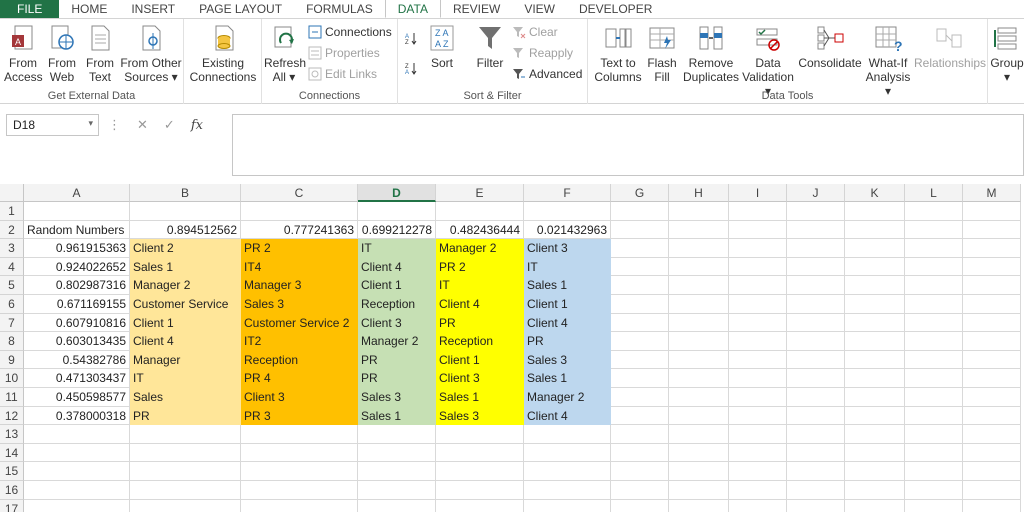  What do you see at coordinates (875, 304) in the screenshot?
I see `cell-k6` at bounding box center [875, 304].